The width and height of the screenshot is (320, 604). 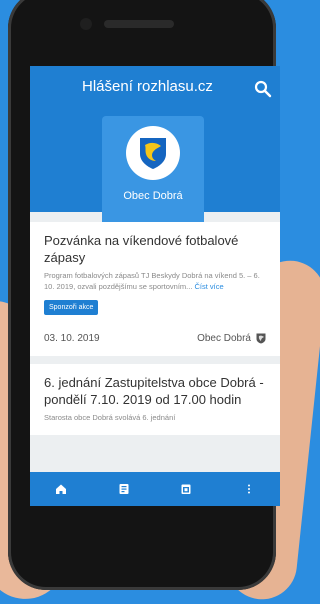 What do you see at coordinates (147, 86) in the screenshot?
I see `app-title: Hlášení rozhlasu.cz` at bounding box center [147, 86].